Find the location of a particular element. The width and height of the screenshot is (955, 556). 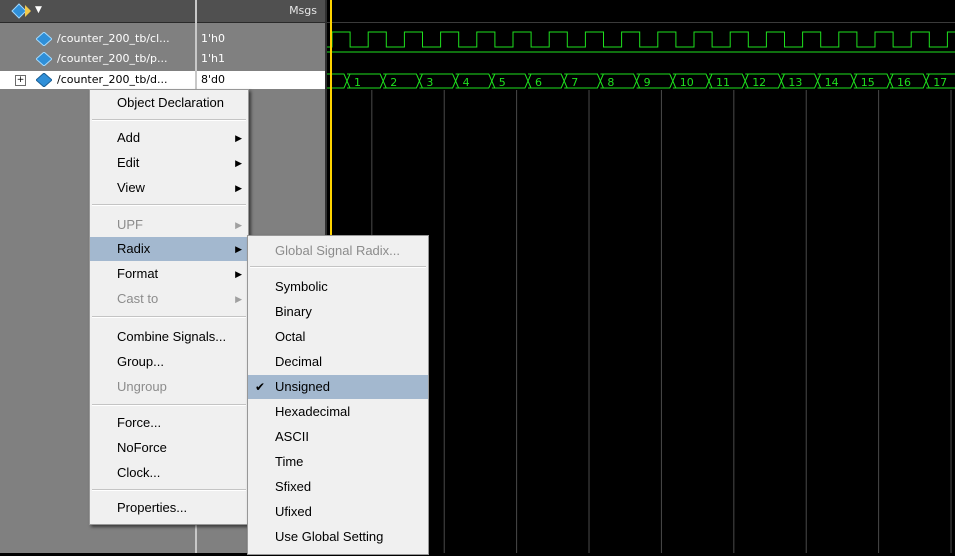

signal-value: 1'h1 is located at coordinates (213, 58).